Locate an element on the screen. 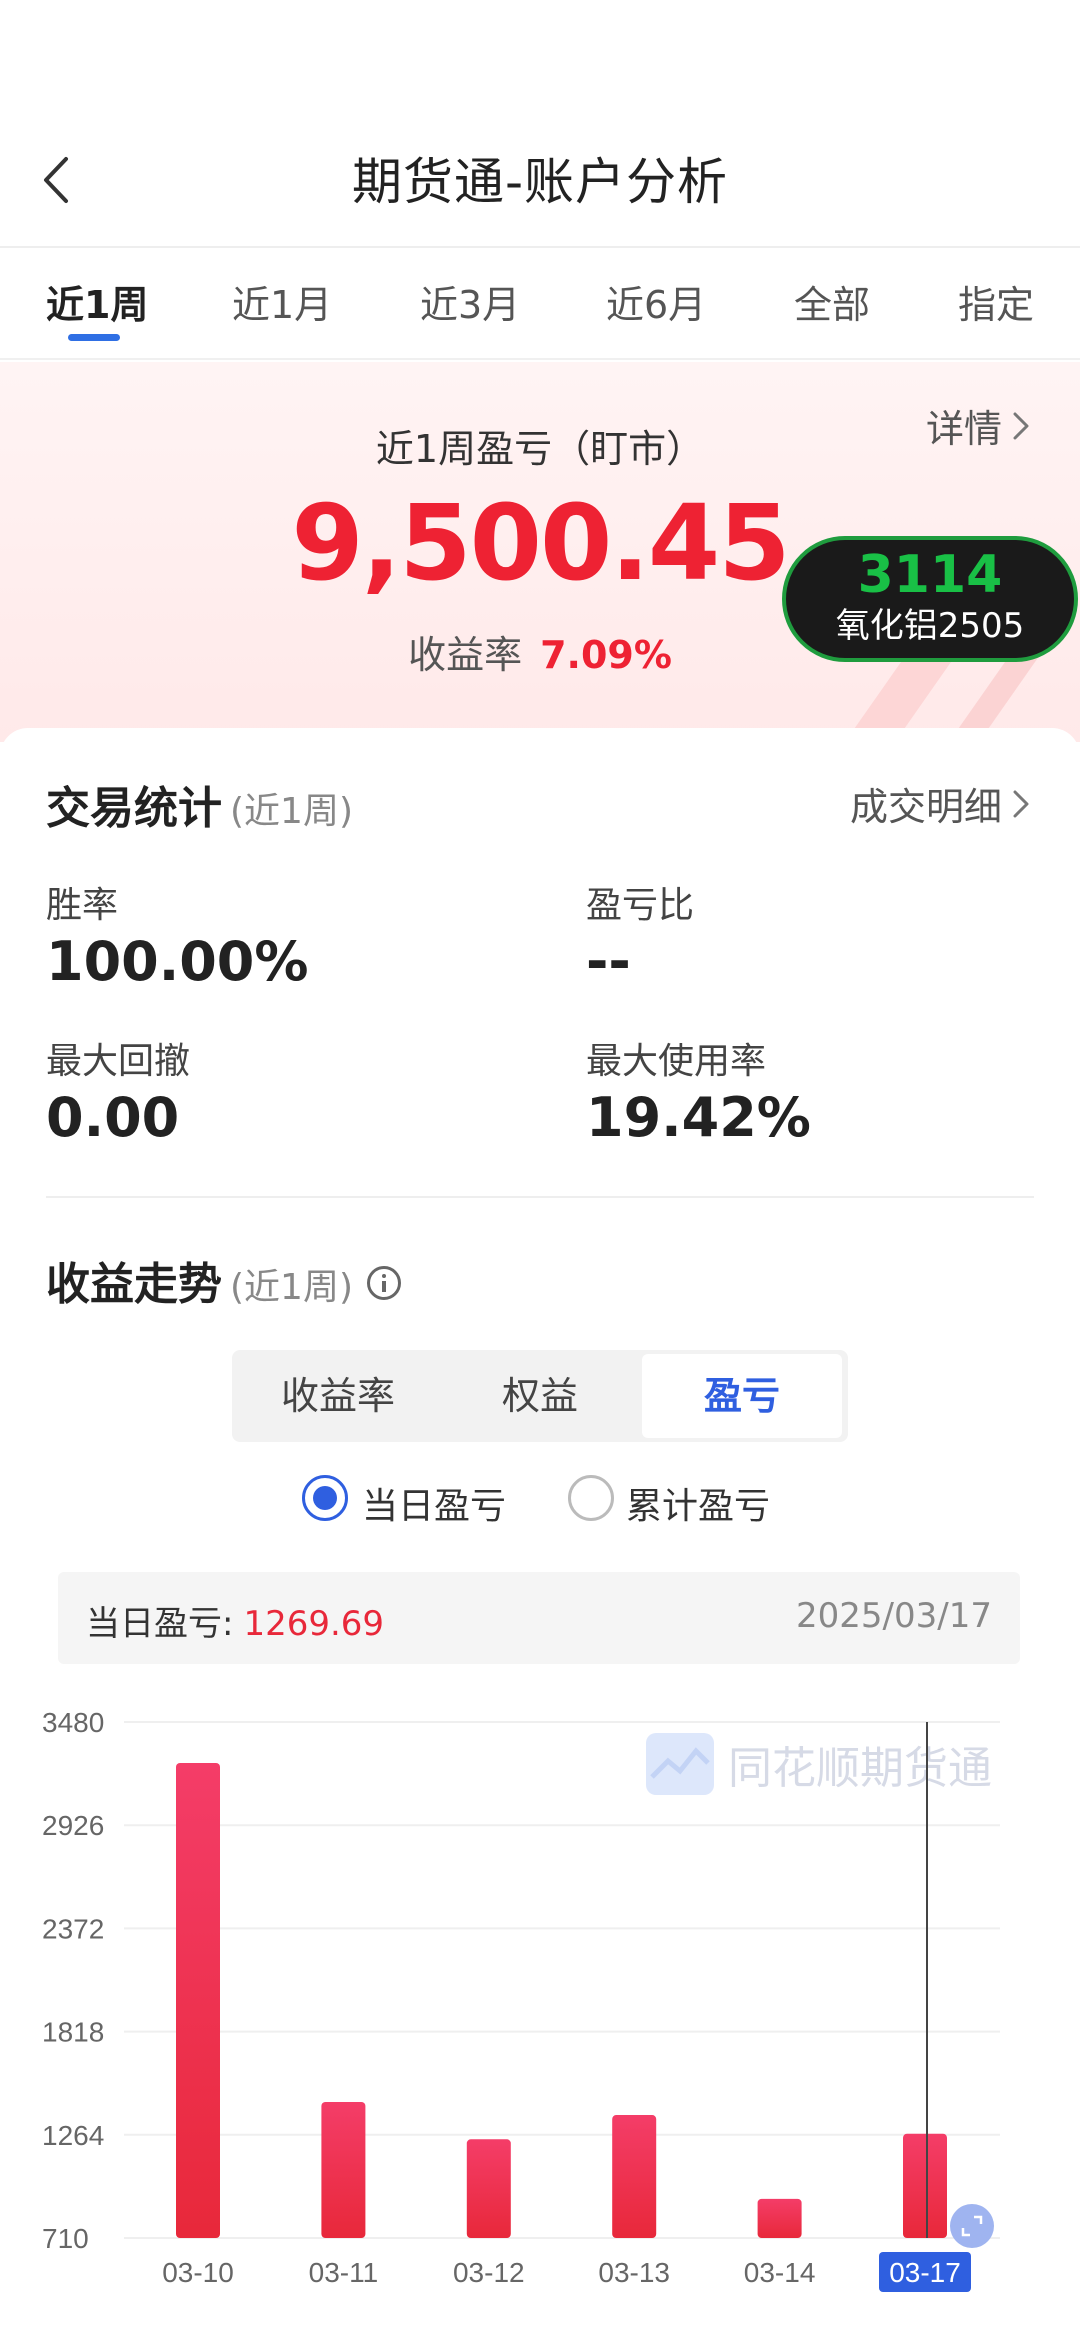 This screenshot has width=1080, height=2331. metric-segmented-control: 收益率 权益 盈亏 is located at coordinates (540, 1396).